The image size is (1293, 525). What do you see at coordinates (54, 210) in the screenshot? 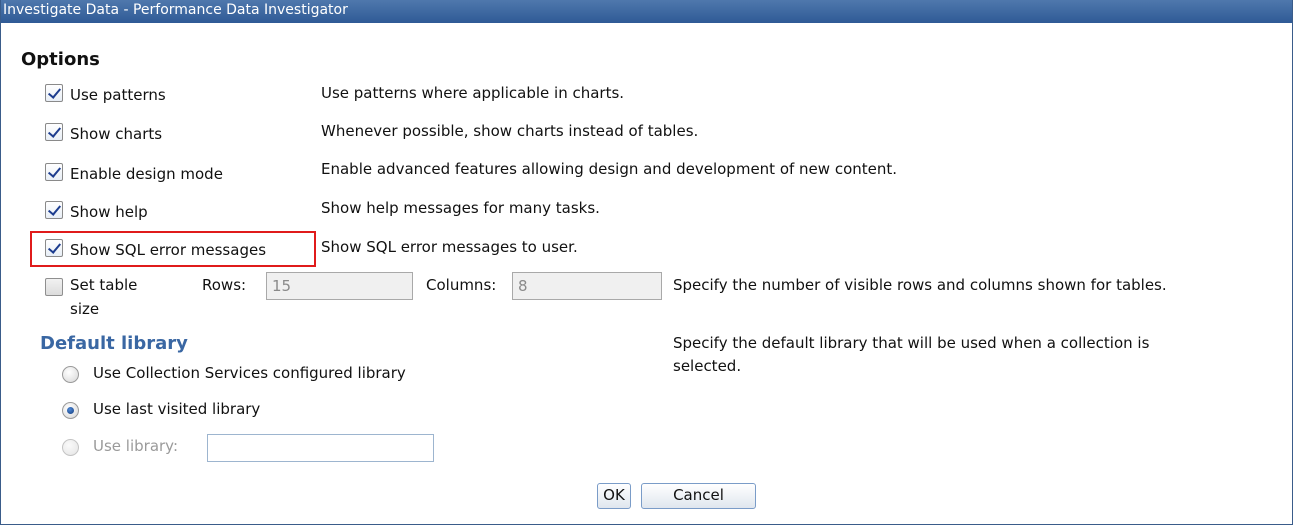
I see `show-help-checkbox` at bounding box center [54, 210].